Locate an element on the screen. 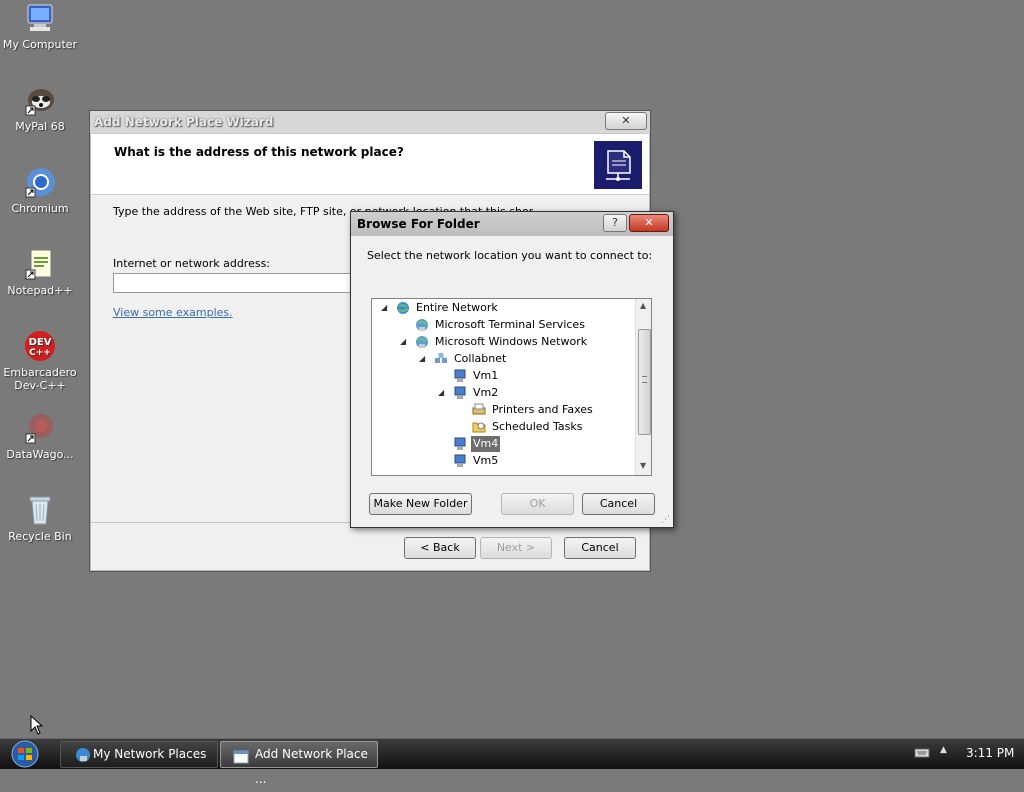 The height and width of the screenshot is (792, 1024). svg-text: C++ is located at coordinates (40, 353).